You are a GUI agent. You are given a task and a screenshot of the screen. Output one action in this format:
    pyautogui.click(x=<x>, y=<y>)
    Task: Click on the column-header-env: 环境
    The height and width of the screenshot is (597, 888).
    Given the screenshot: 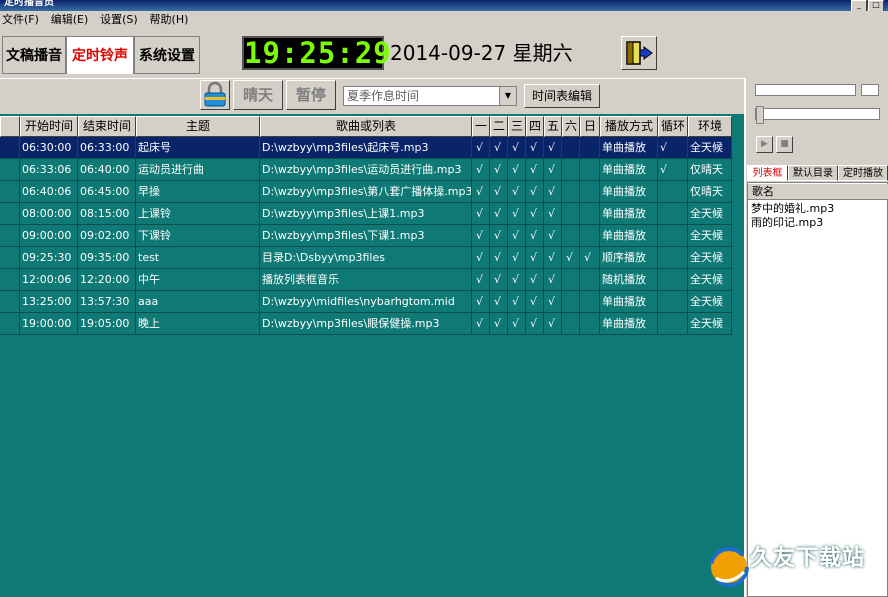 What is the action you would take?
    pyautogui.click(x=710, y=126)
    